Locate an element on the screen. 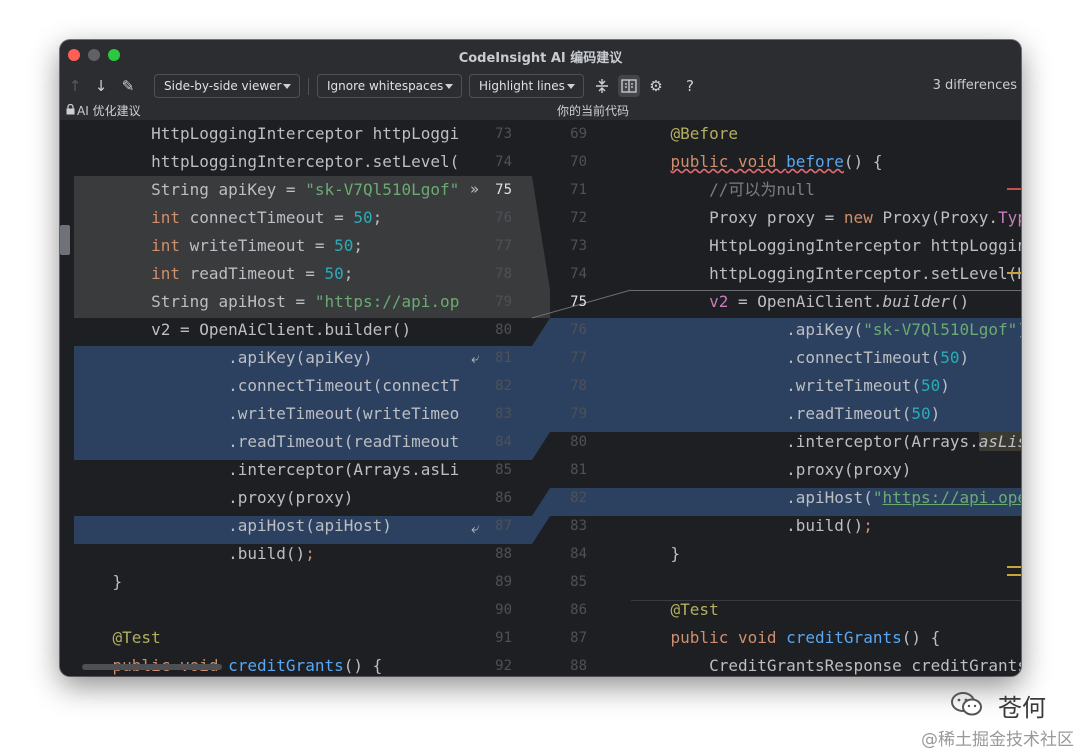 This screenshot has height=753, width=1080. right-line-69: @Before is located at coordinates (704, 133).